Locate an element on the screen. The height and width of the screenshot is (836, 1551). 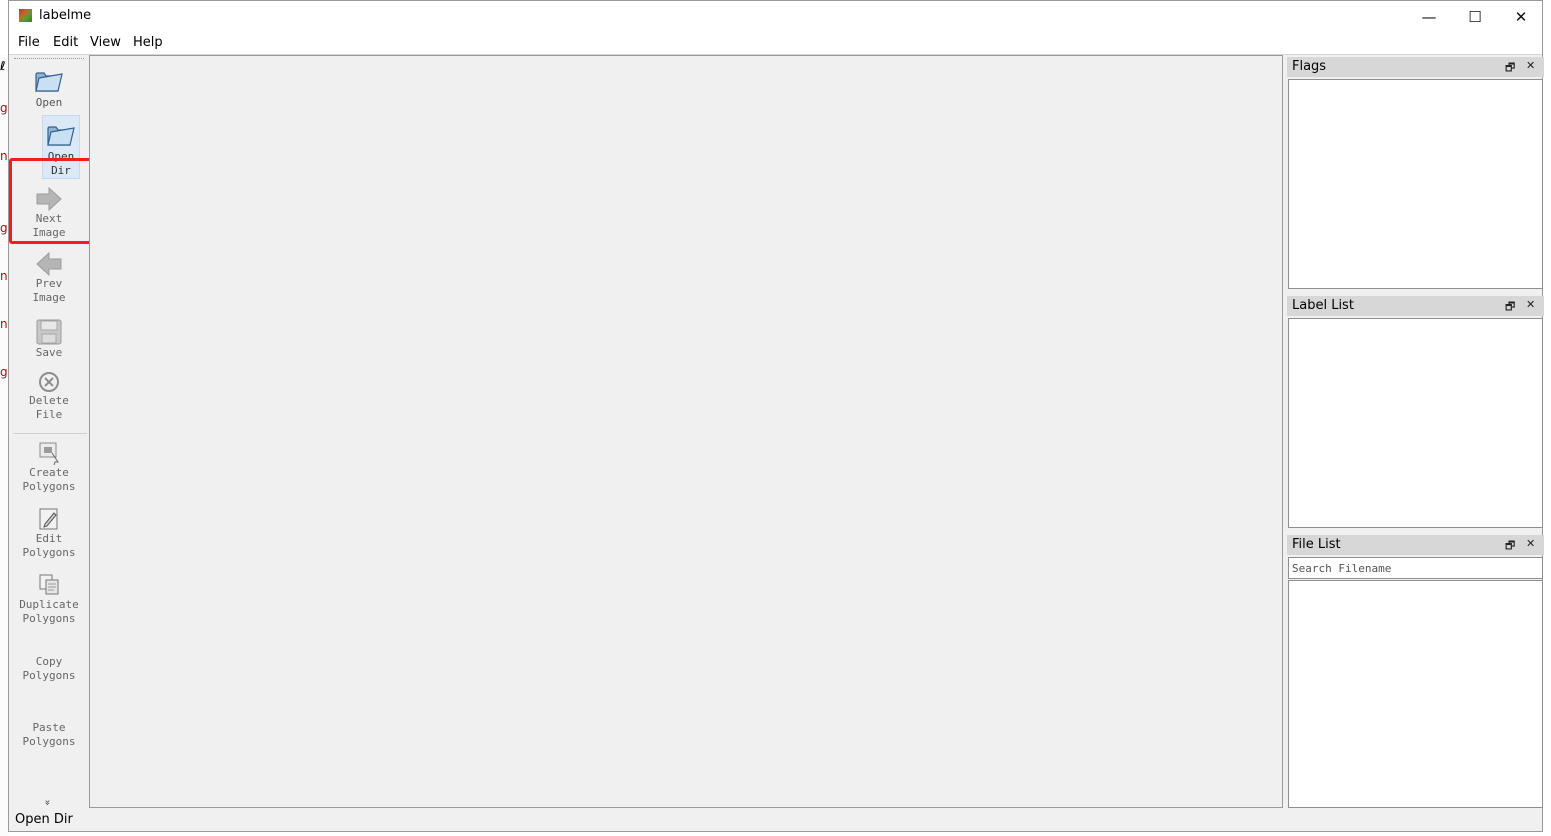
label-list-dock-title-bar: Label List 🗗 ✕ is located at coordinates (1415, 306).